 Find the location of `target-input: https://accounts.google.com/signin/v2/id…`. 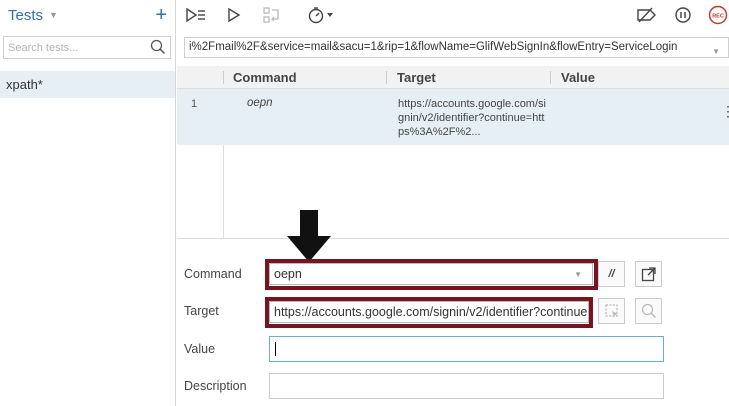

target-input: https://accounts.google.com/signin/v2/id… is located at coordinates (429, 312).